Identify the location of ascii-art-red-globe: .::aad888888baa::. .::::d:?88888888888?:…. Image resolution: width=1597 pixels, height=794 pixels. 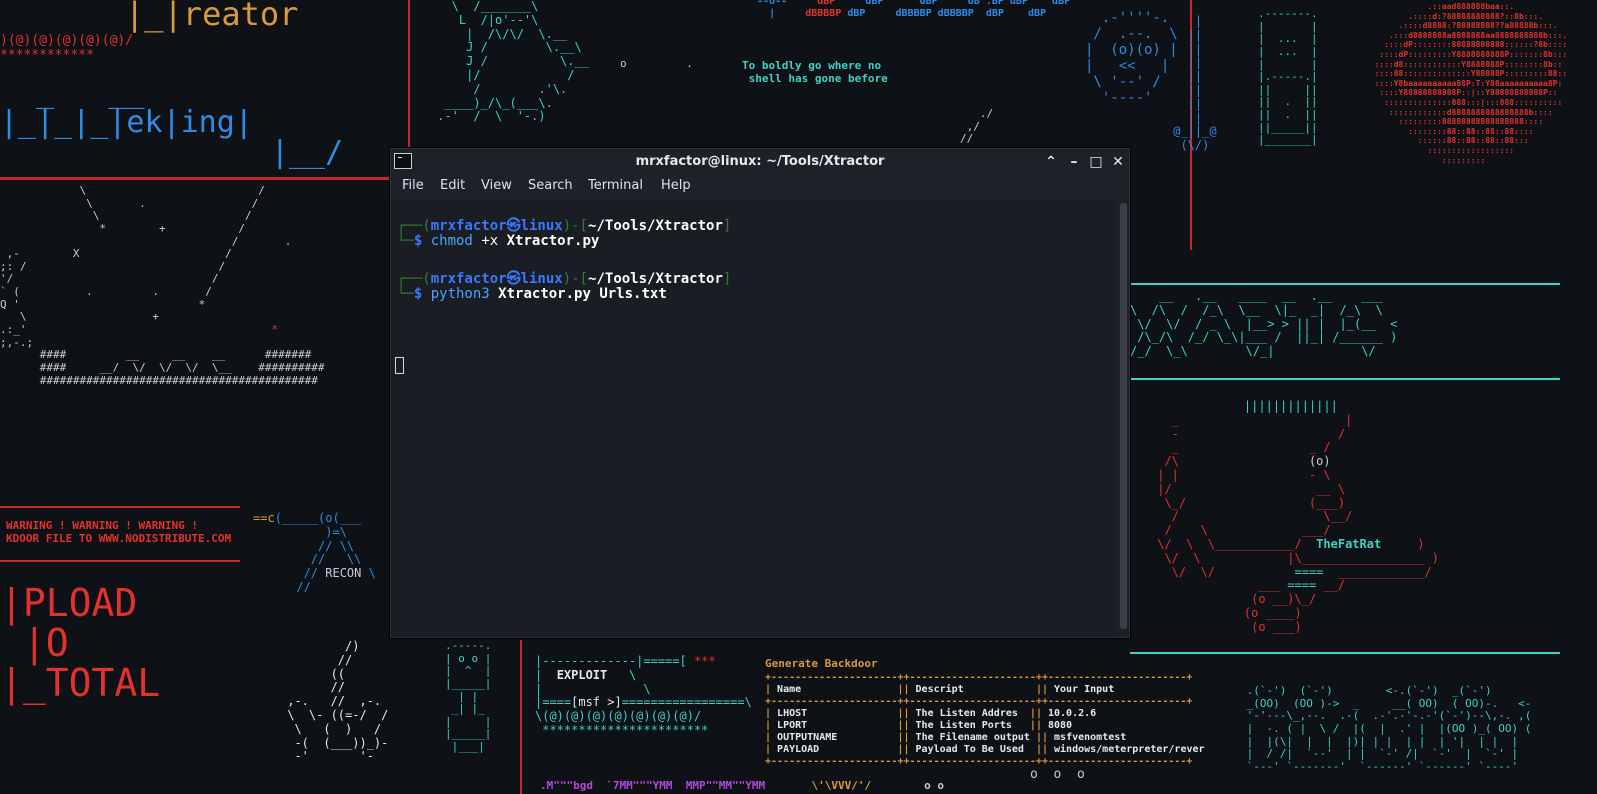
(1471, 83).